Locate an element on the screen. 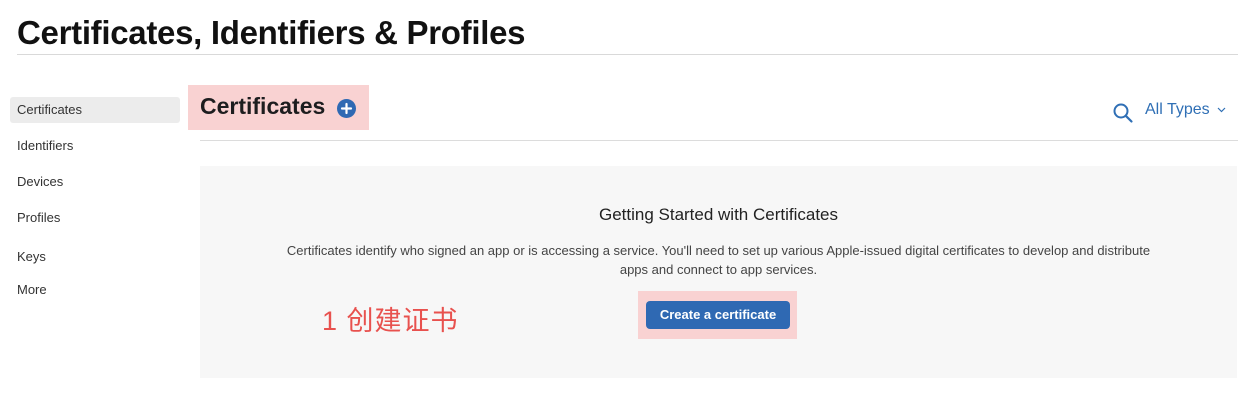 The image size is (1256, 404). create-button-highlight: Create a certificate is located at coordinates (717, 315).